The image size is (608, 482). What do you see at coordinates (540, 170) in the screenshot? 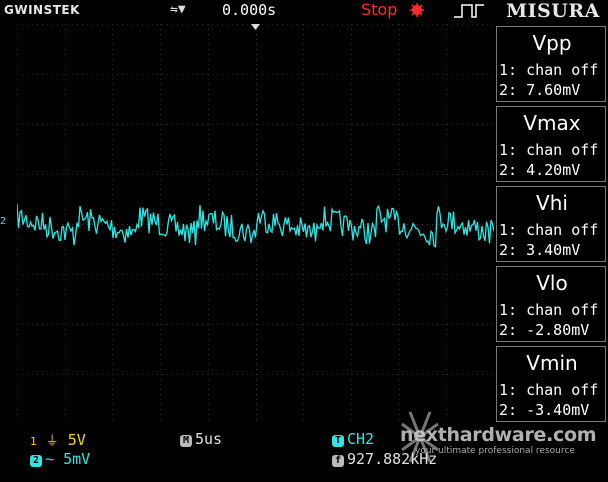
I see `measure-ch2-value: 2: 4.20mV` at bounding box center [540, 170].